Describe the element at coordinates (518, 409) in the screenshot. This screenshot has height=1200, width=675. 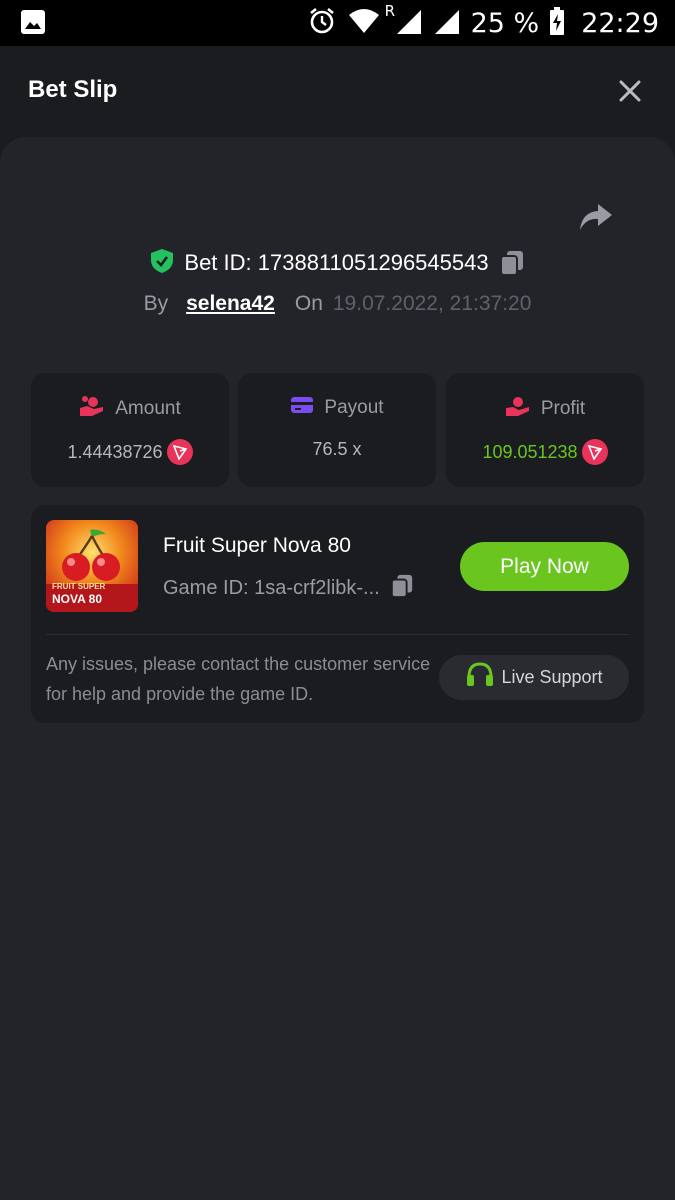
I see `money-hand-icon` at that location.